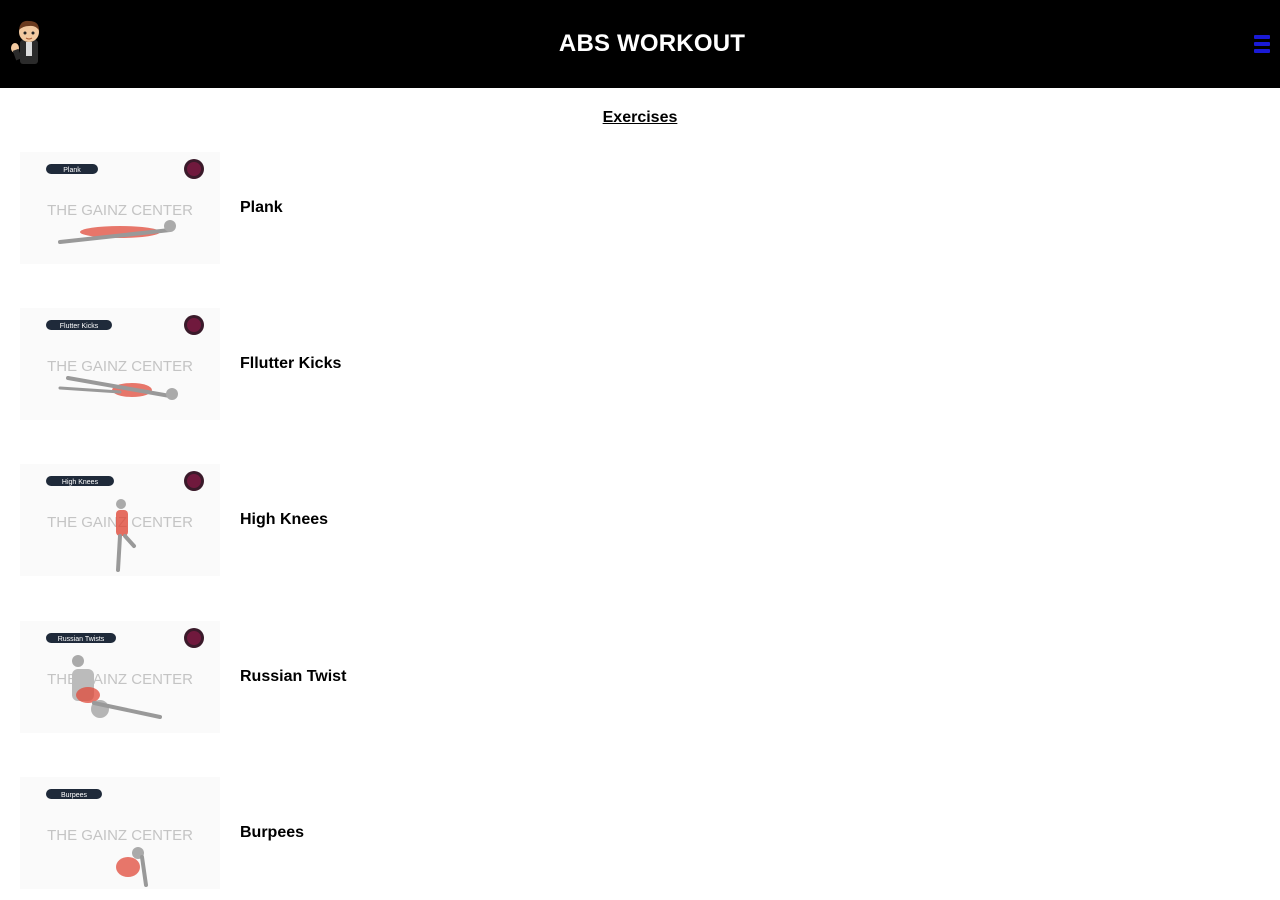 The width and height of the screenshot is (1280, 900). Describe the element at coordinates (74, 795) in the screenshot. I see `thumb-tag: Burpees` at that location.